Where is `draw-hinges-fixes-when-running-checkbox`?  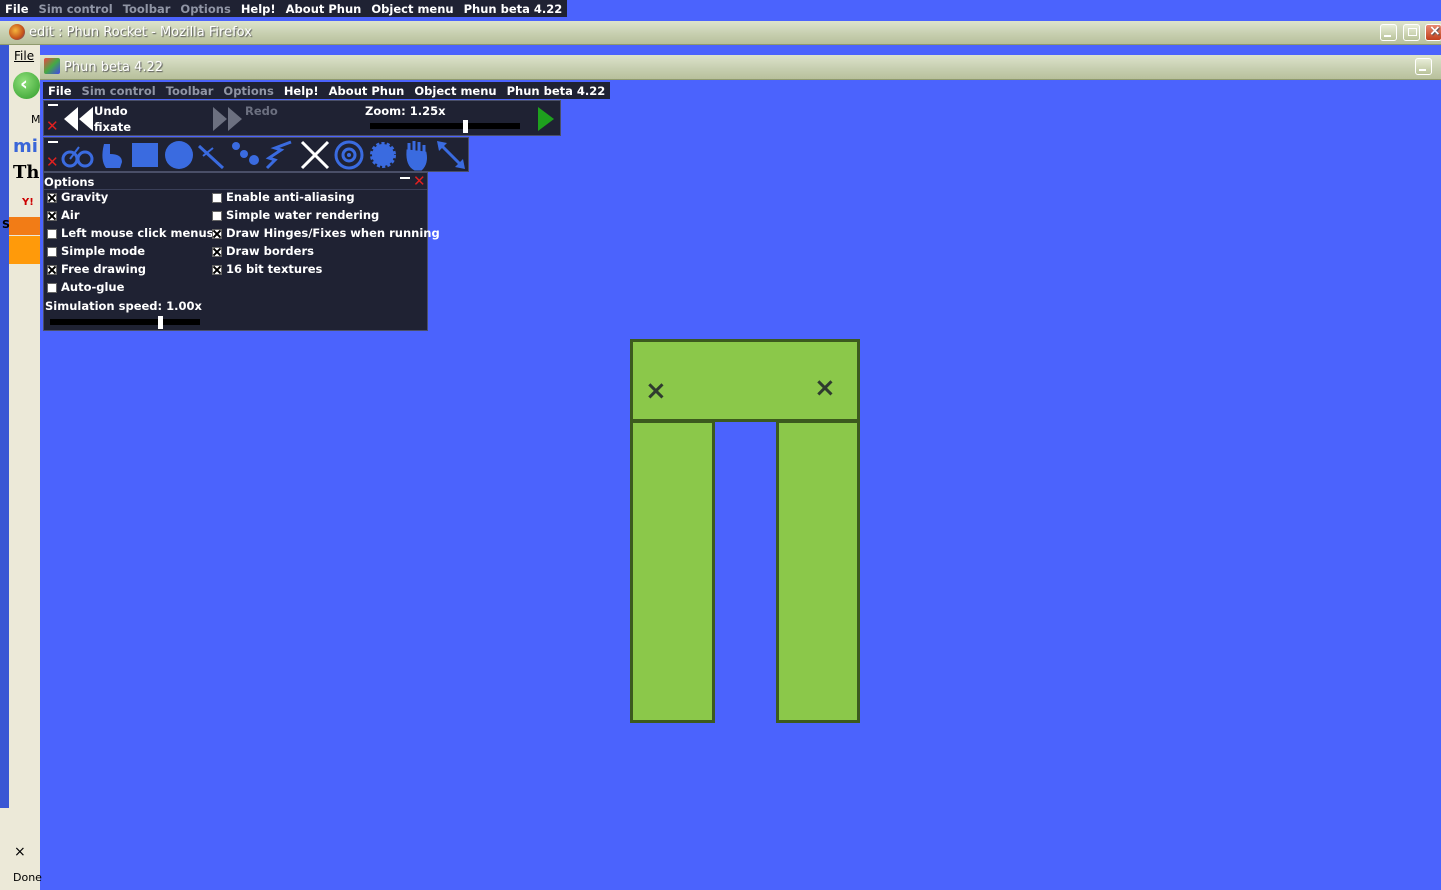
draw-hinges-fixes-when-running-checkbox is located at coordinates (217, 234).